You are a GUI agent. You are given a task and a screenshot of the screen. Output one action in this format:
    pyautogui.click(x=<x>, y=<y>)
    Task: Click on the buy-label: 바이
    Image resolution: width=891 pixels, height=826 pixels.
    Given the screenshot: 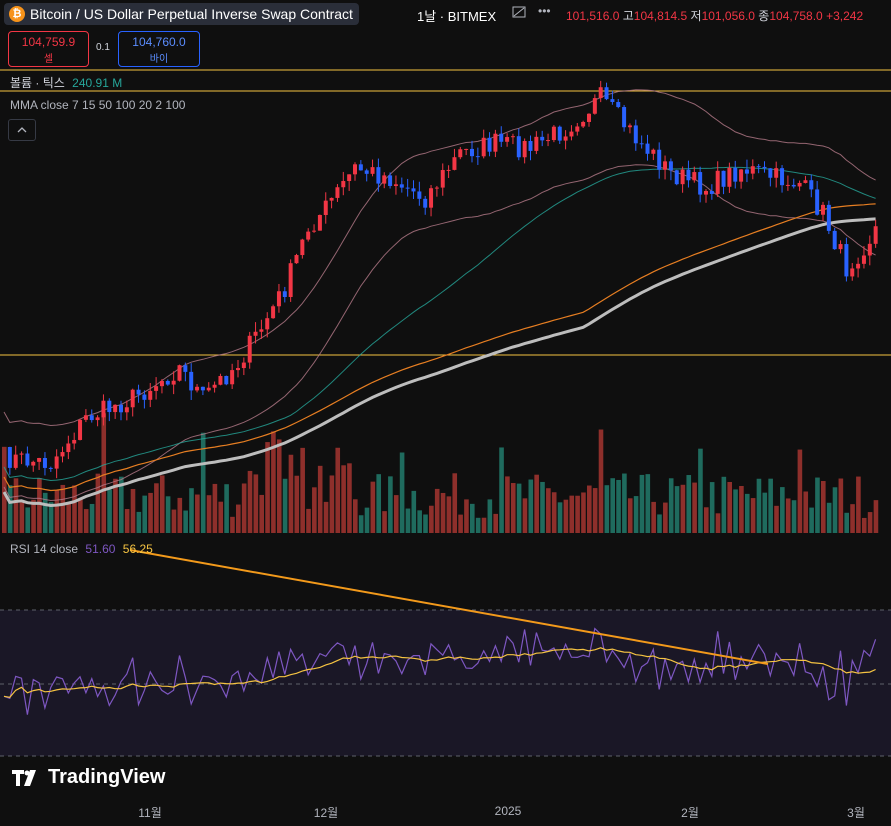 What is the action you would take?
    pyautogui.click(x=159, y=59)
    